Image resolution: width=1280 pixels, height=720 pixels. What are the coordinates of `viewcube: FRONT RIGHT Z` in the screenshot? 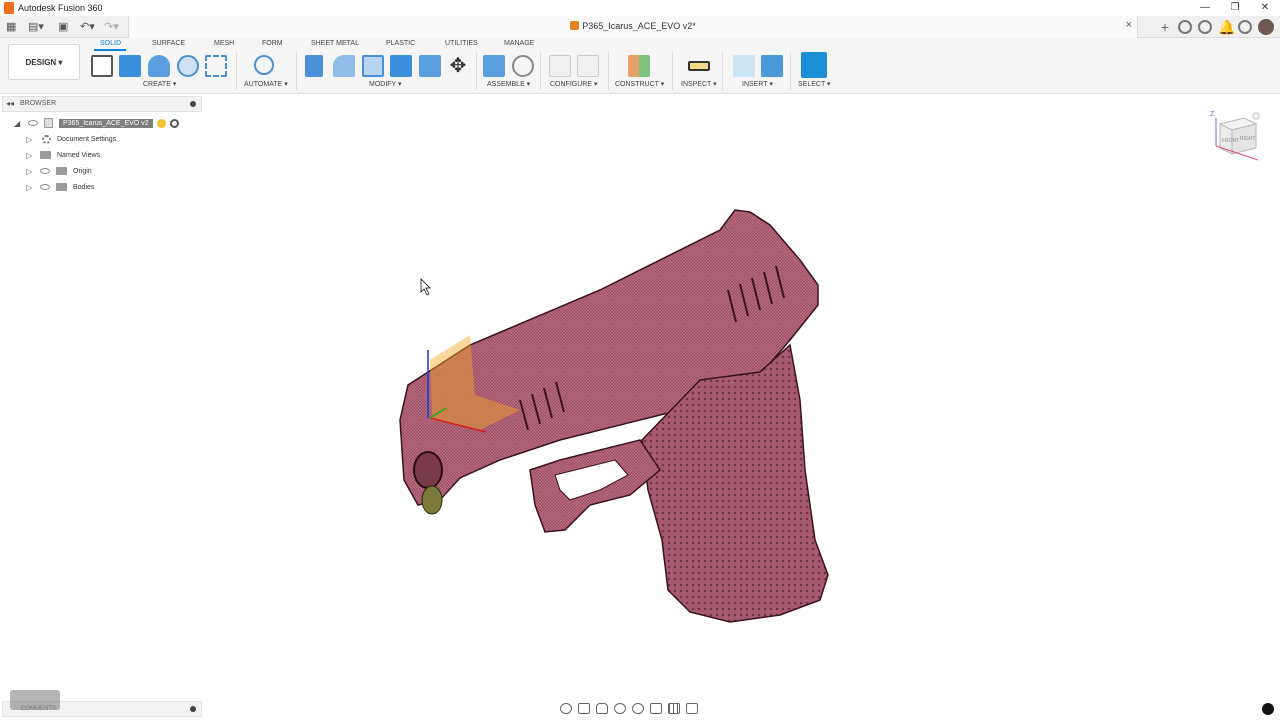 It's located at (1236, 136).